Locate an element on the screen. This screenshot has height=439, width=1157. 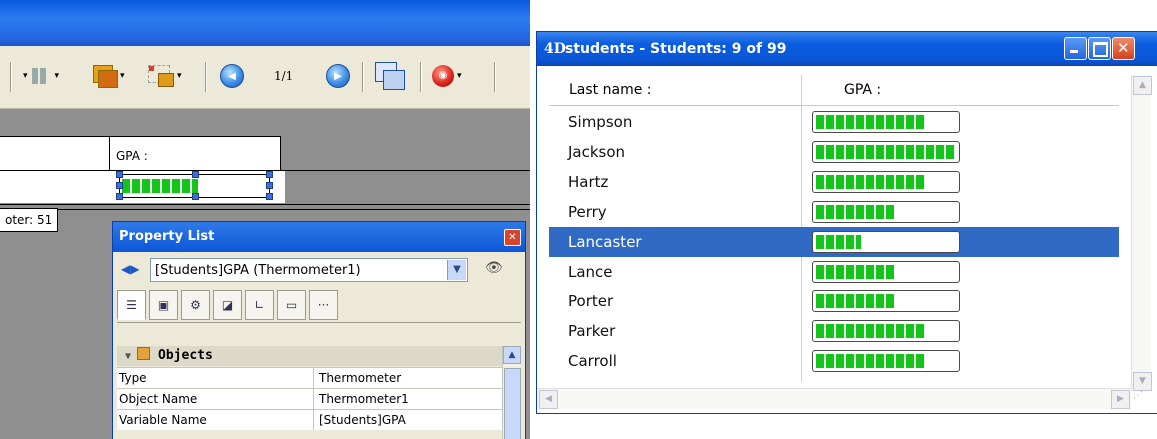
student-row: Parker is located at coordinates (834, 331).